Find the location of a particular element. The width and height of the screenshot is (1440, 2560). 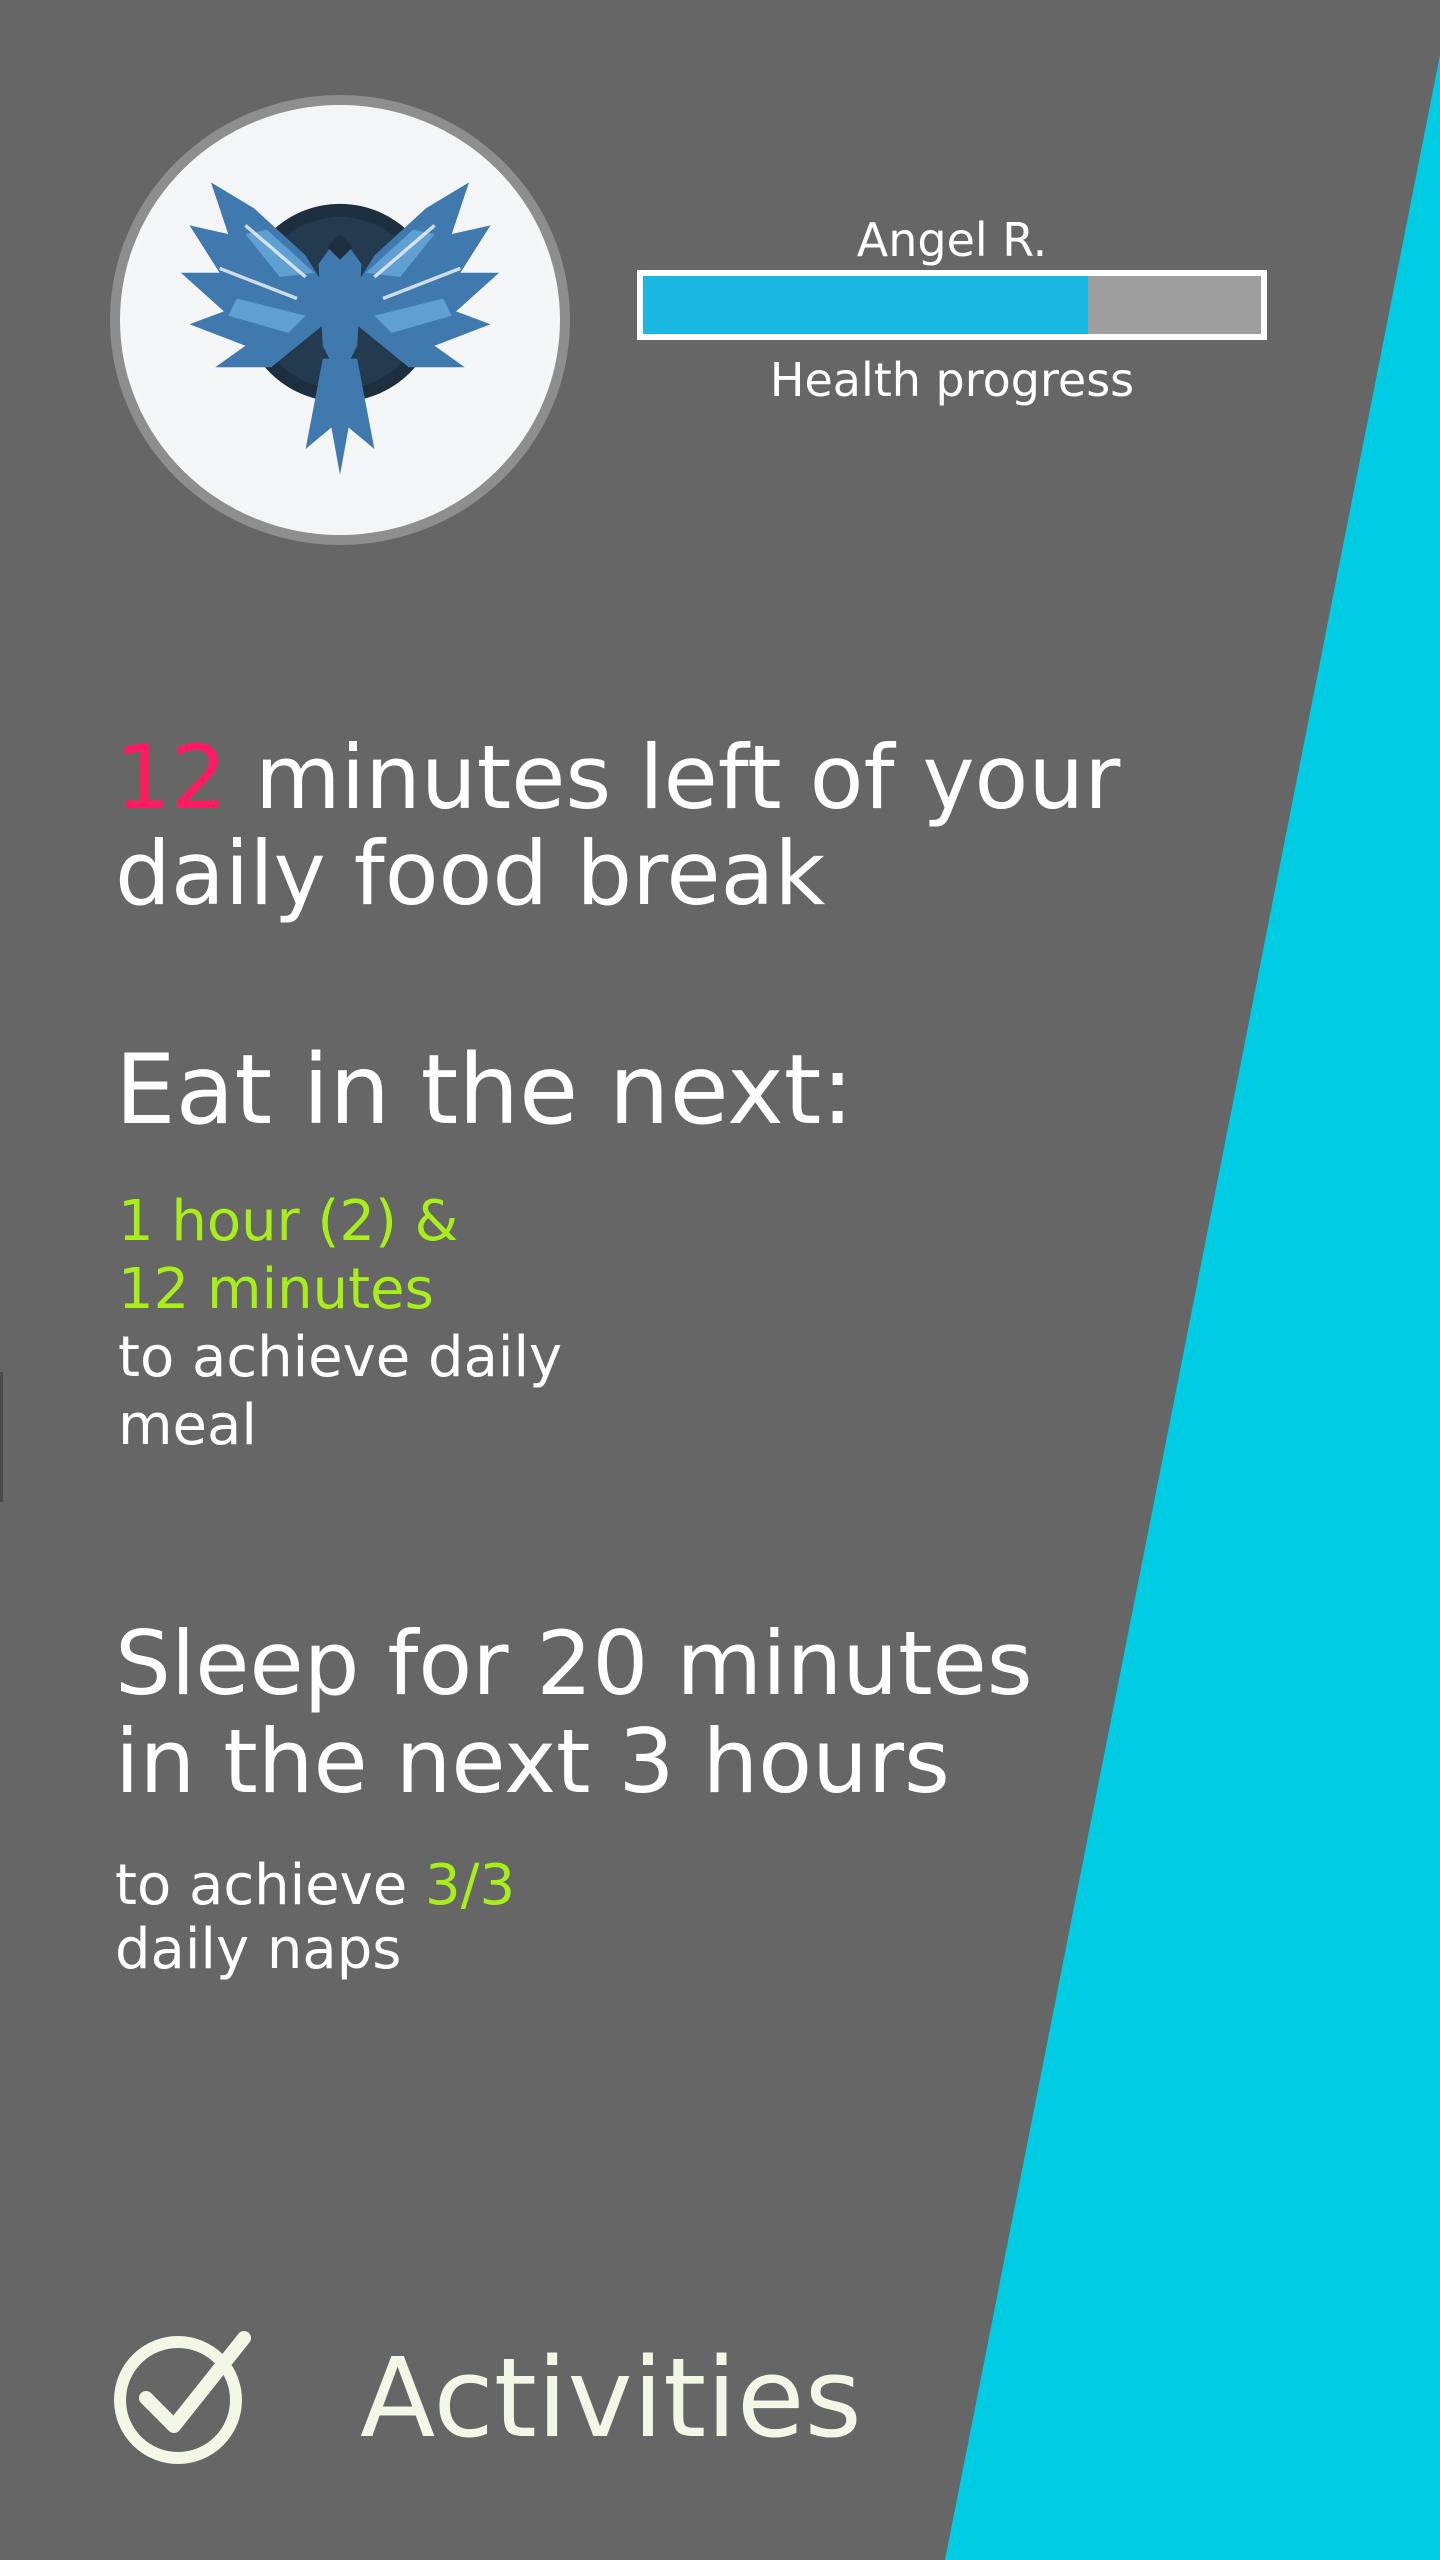

food-break-text-line2: daily food break is located at coordinates (470, 873).